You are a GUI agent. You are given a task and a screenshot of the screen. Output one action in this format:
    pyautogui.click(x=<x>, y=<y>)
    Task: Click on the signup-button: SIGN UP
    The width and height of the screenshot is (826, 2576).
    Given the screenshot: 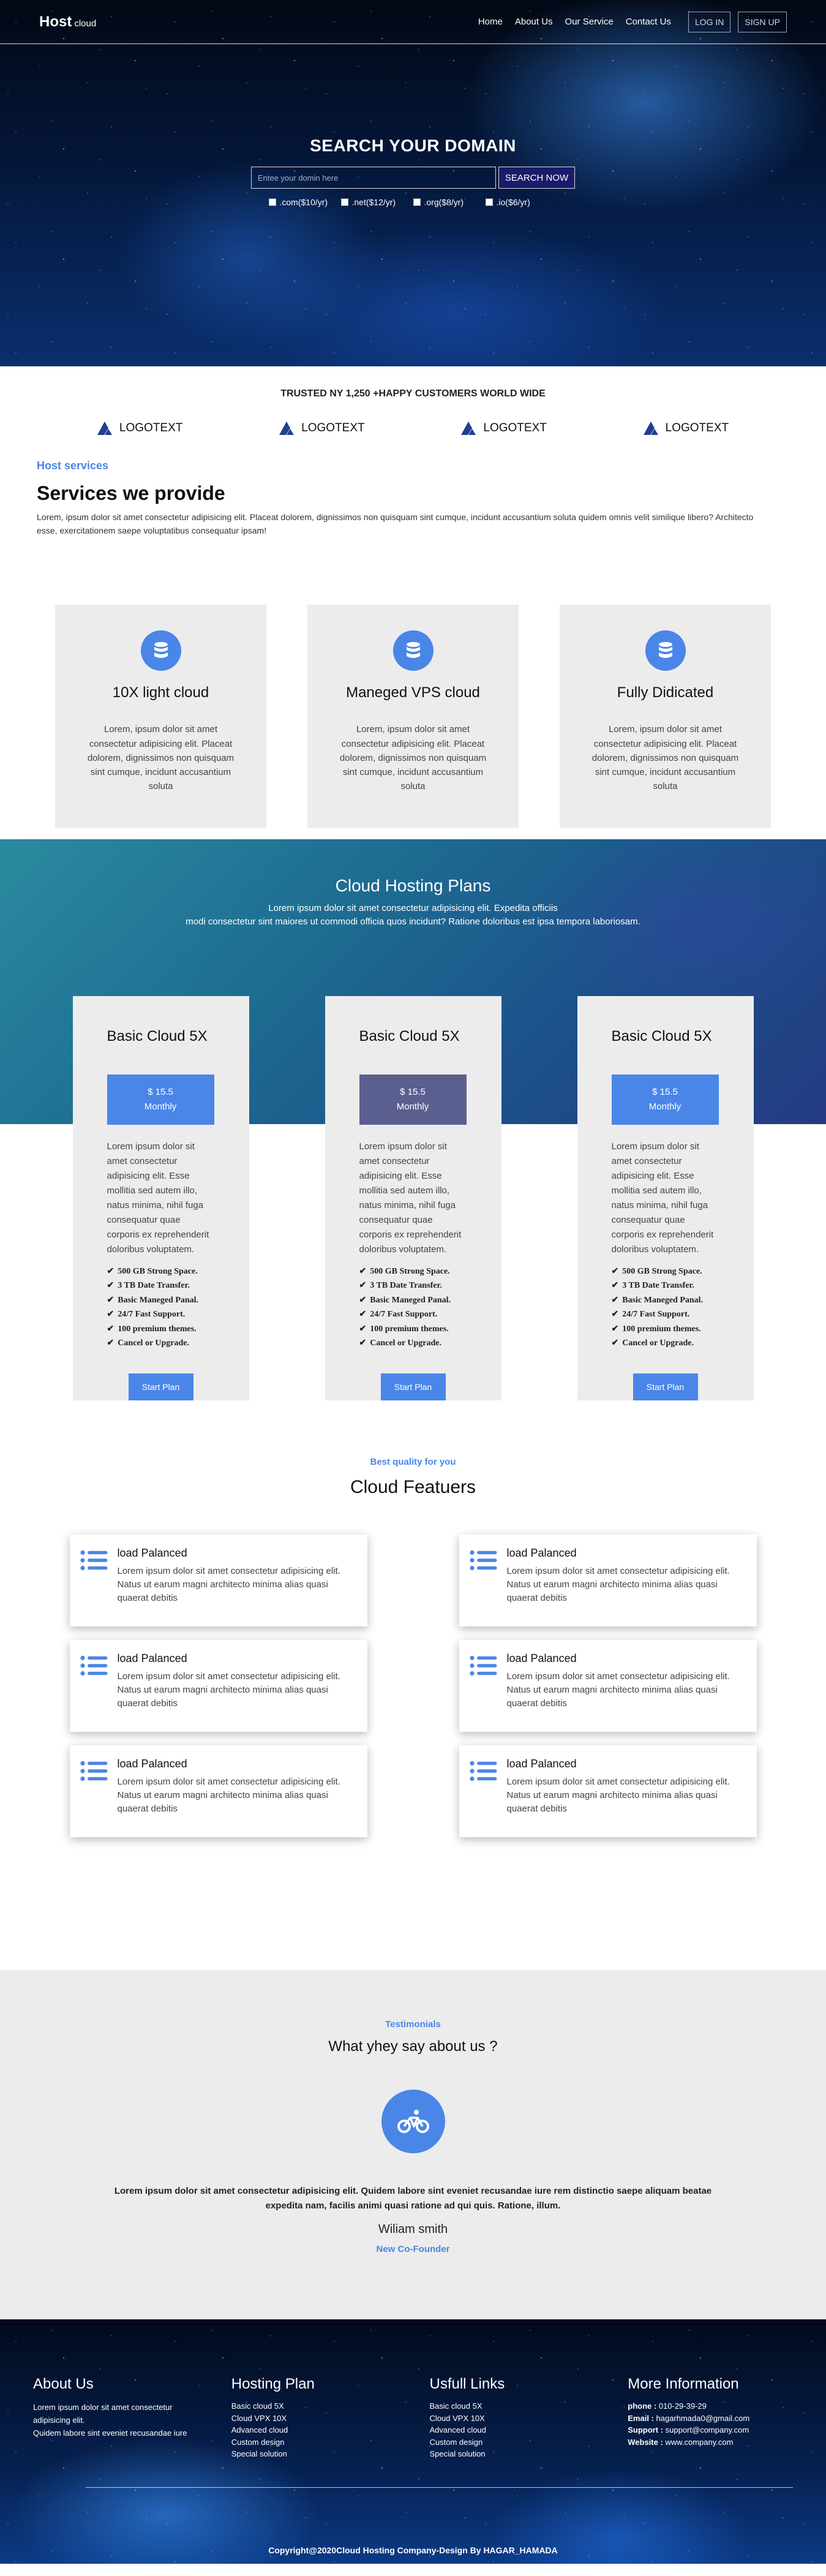 What is the action you would take?
    pyautogui.click(x=762, y=21)
    